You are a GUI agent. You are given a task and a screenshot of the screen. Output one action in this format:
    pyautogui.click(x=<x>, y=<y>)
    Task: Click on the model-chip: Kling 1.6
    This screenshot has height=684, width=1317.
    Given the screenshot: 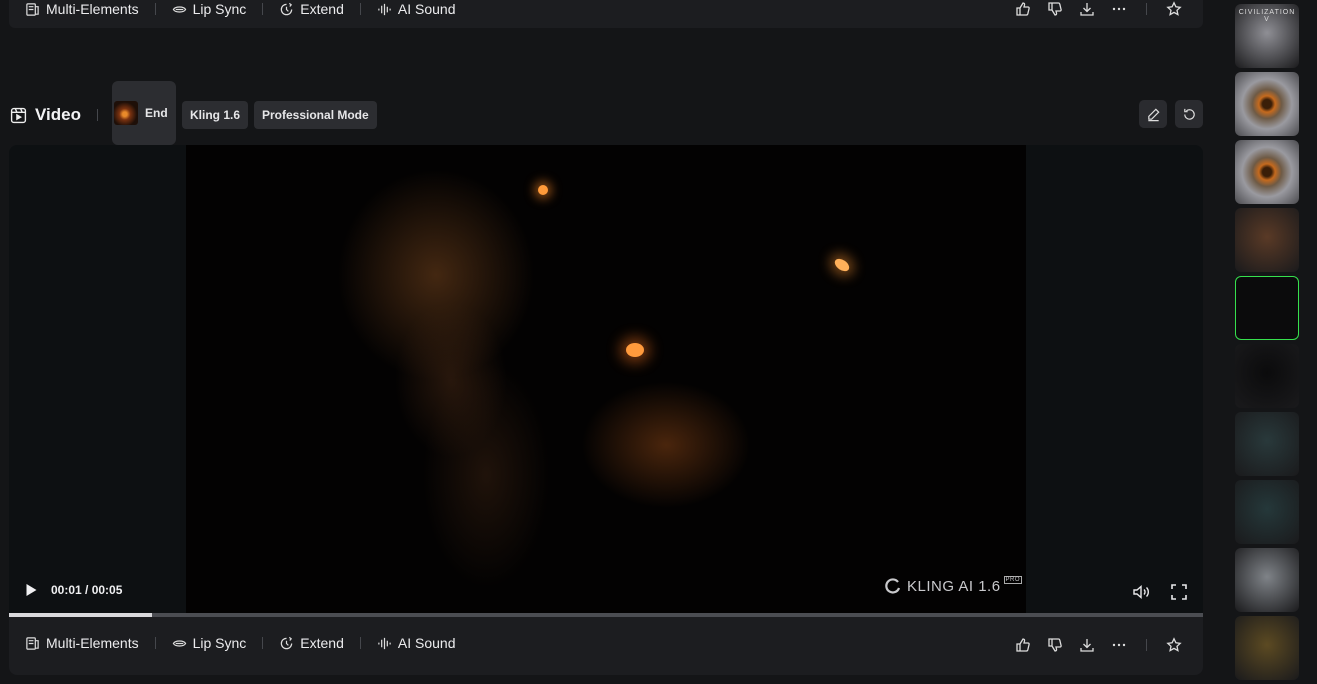 What is the action you would take?
    pyautogui.click(x=214, y=115)
    